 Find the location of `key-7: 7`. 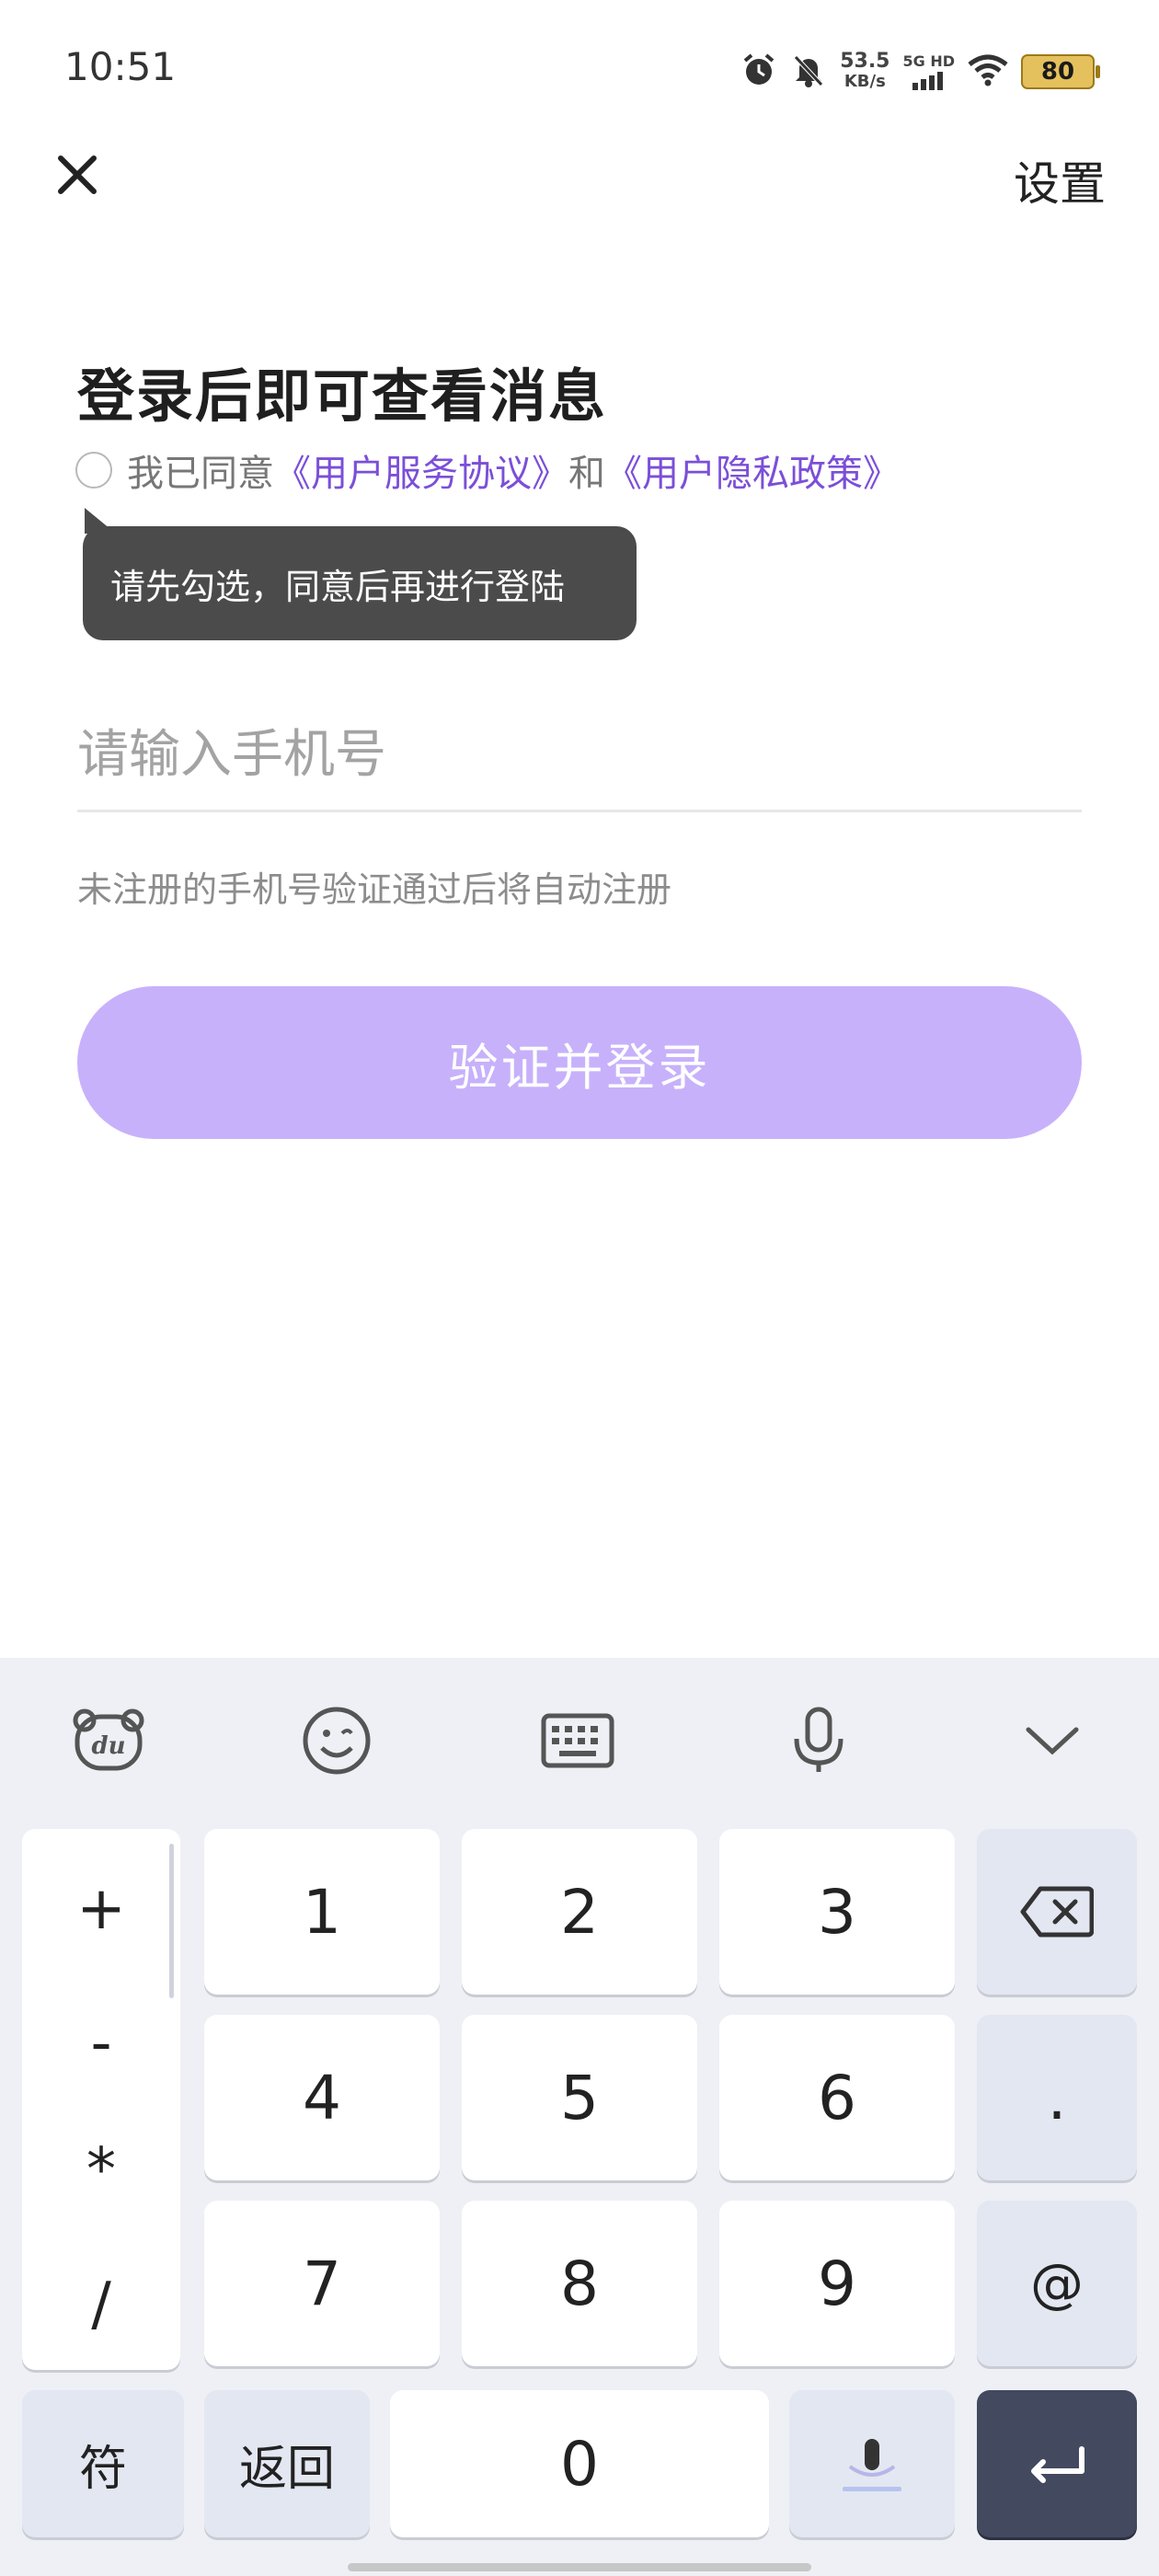

key-7: 7 is located at coordinates (322, 2283).